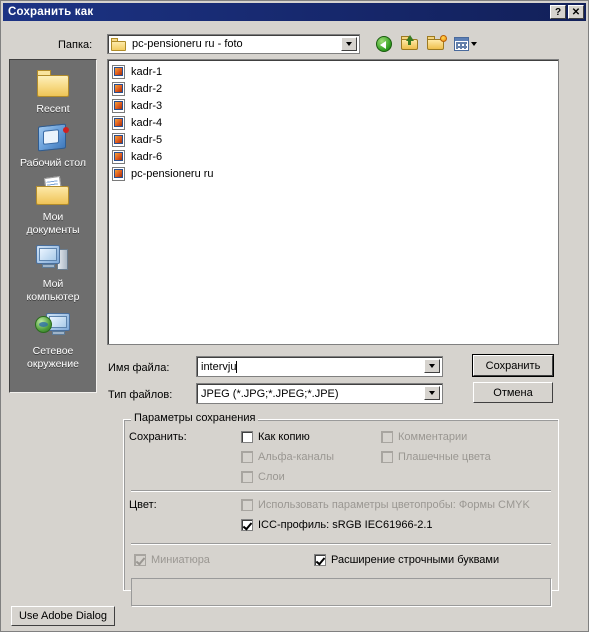 This screenshot has width=589, height=632. Describe the element at coordinates (53, 138) in the screenshot. I see `desktop-icon` at that location.